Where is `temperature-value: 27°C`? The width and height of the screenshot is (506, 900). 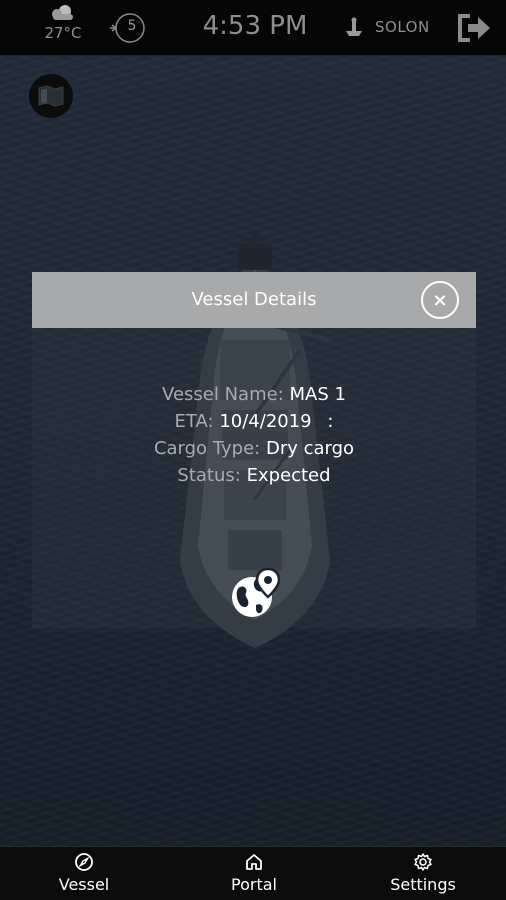 temperature-value: 27°C is located at coordinates (63, 33).